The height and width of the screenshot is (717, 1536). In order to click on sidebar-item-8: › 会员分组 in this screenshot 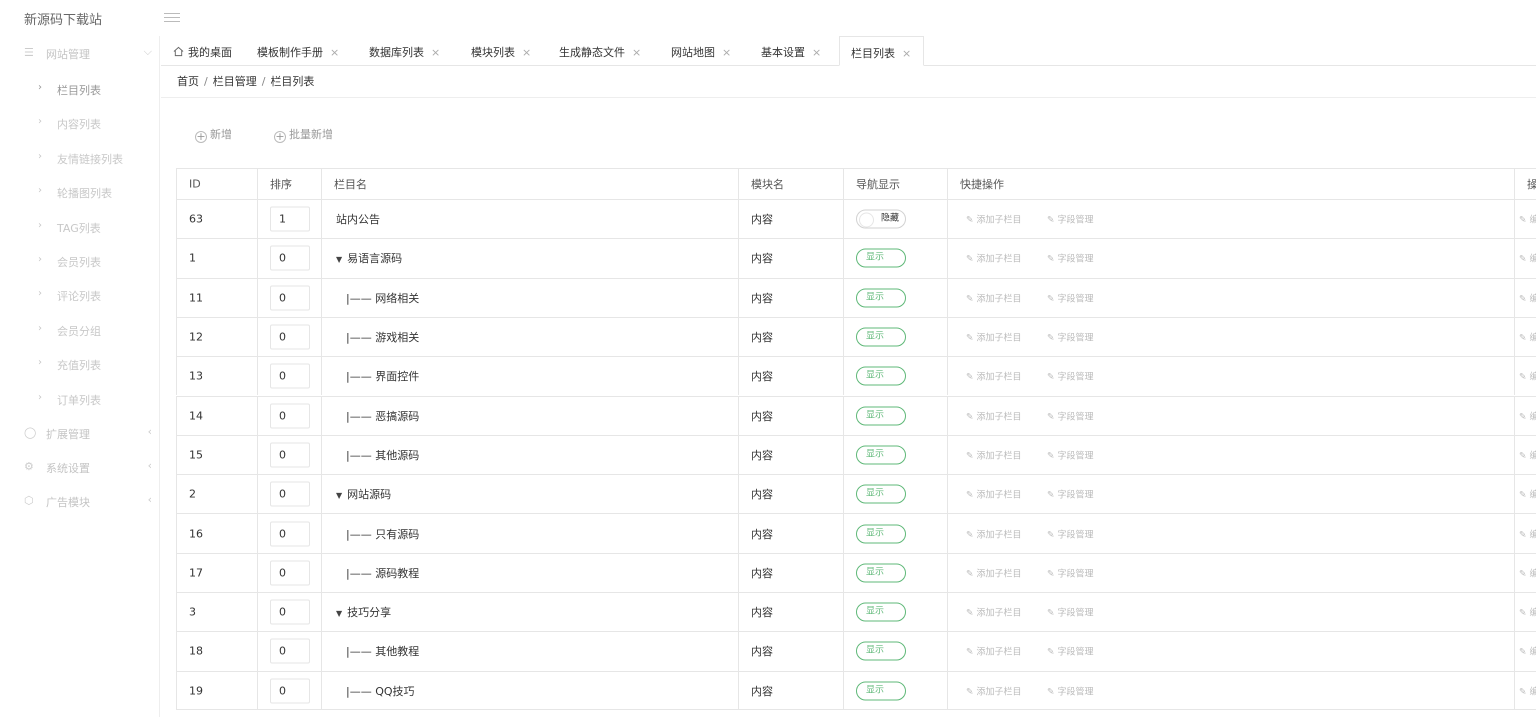, I will do `click(80, 330)`.